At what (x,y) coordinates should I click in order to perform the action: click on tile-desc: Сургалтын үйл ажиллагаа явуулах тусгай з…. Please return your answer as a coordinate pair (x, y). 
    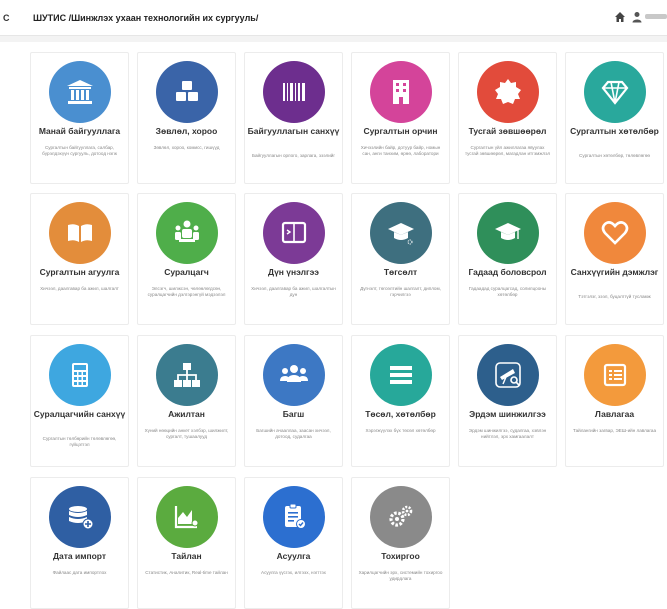
    Looking at the image, I should click on (508, 150).